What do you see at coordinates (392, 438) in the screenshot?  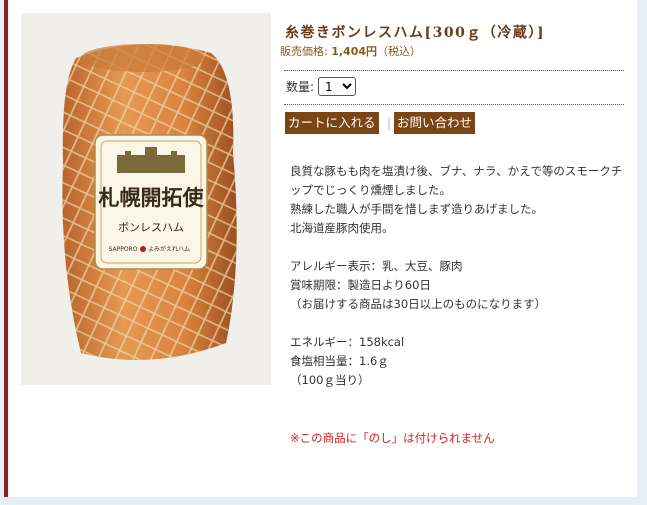 I see `noshi-notice: ※この商品に「のし」は付けられません` at bounding box center [392, 438].